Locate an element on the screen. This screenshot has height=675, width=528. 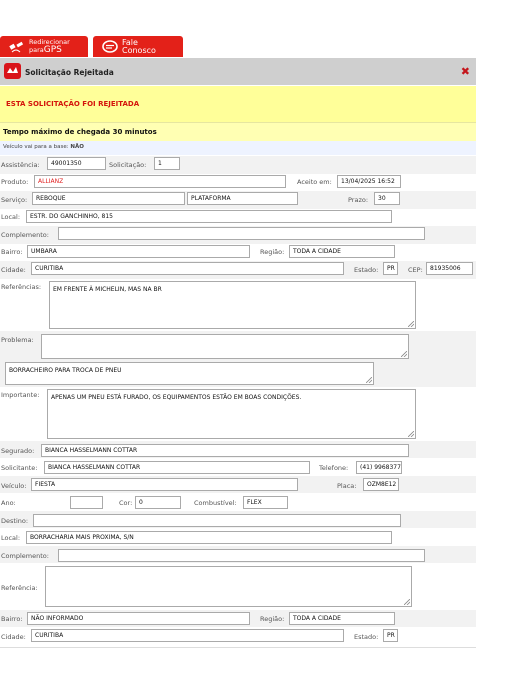
referencias-textarea: EM FRENTE À MICHELIN, MAS NA BR is located at coordinates (232, 305).